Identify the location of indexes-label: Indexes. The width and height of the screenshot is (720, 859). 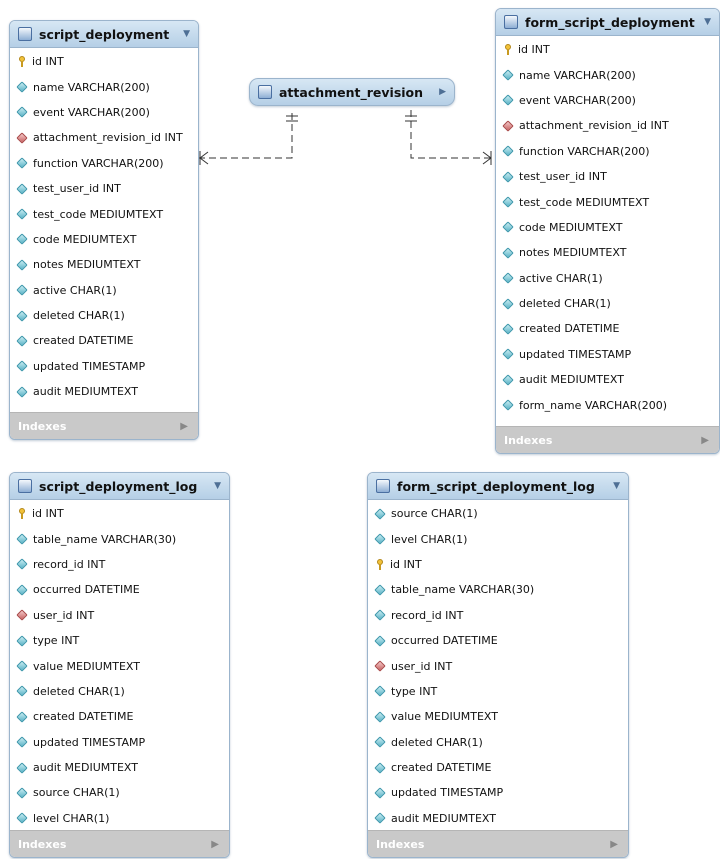
(42, 426).